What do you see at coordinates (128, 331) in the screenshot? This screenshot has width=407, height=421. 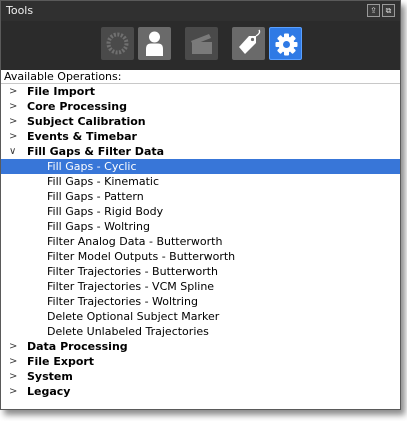 I see `tree-item-label: Delete Unlabeled Trajectories` at bounding box center [128, 331].